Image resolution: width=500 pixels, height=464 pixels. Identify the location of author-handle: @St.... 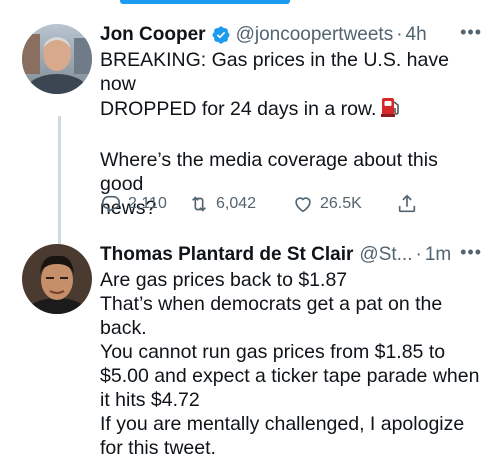
(385, 255).